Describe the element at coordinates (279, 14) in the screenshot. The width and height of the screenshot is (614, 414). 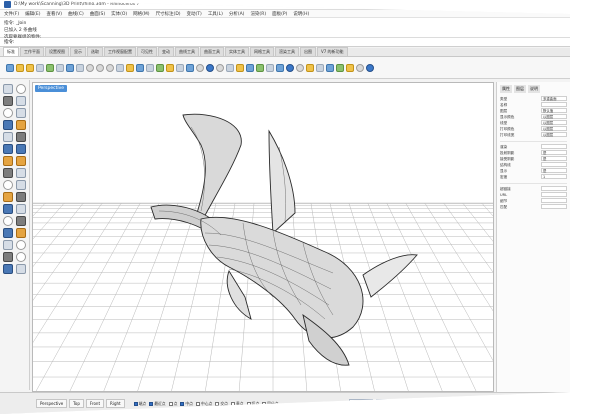
I see `menu-item-12: 面板(P)` at that location.